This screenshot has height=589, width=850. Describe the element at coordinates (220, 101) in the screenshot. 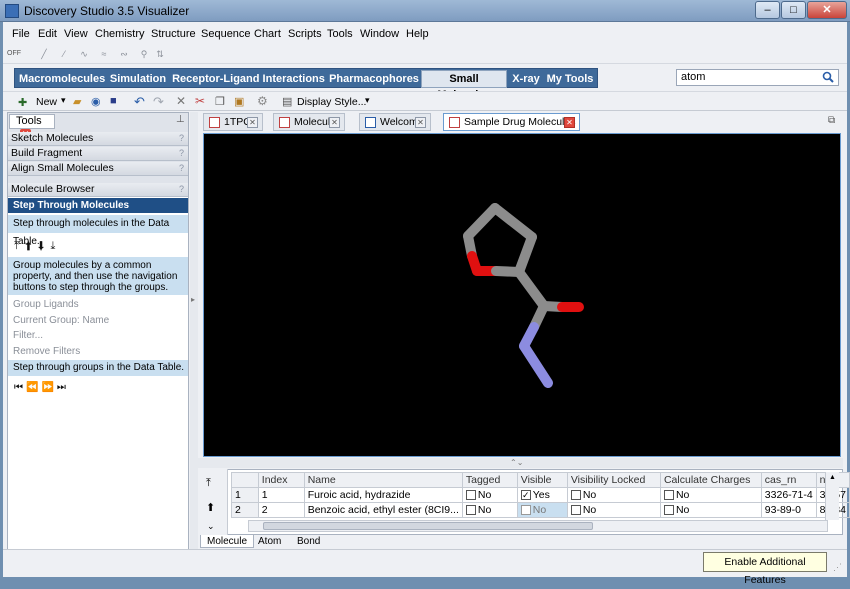

I see `copy-icon: ❐` at that location.